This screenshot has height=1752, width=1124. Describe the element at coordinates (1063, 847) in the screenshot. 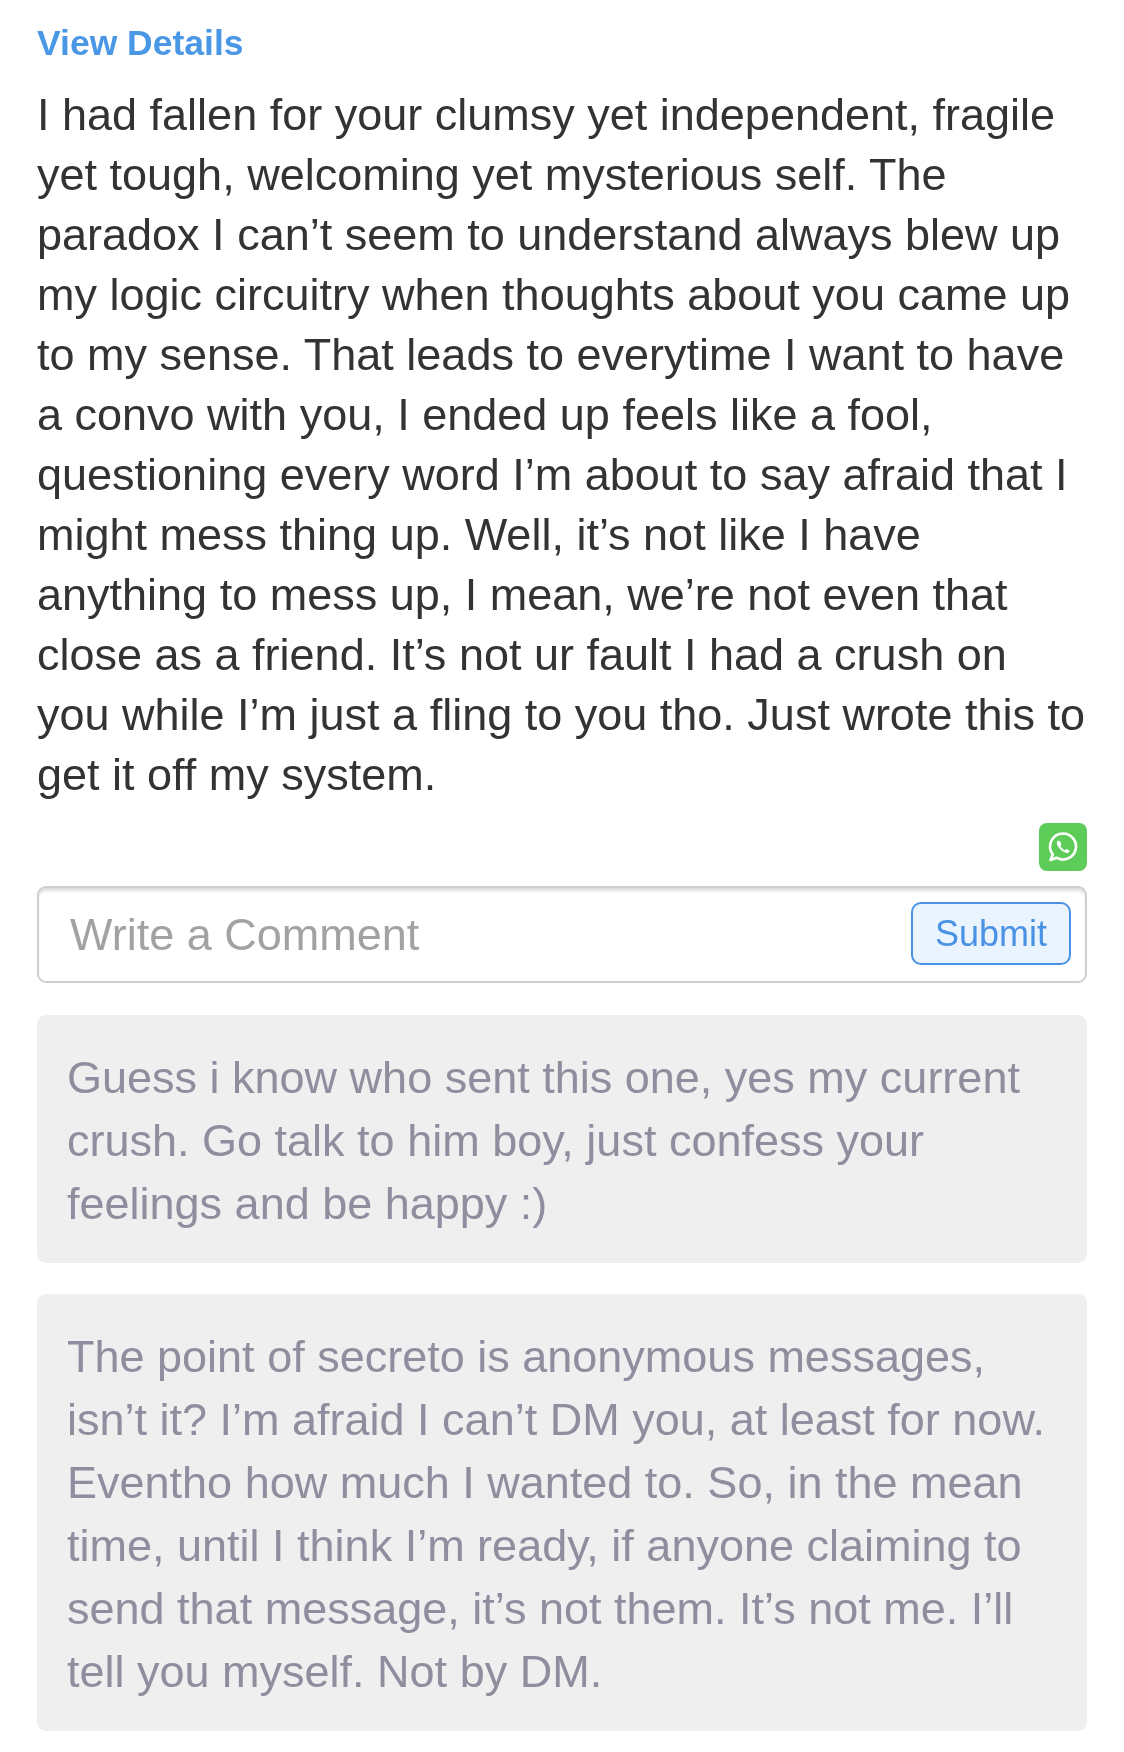

I see `phone-bubble-icon` at that location.